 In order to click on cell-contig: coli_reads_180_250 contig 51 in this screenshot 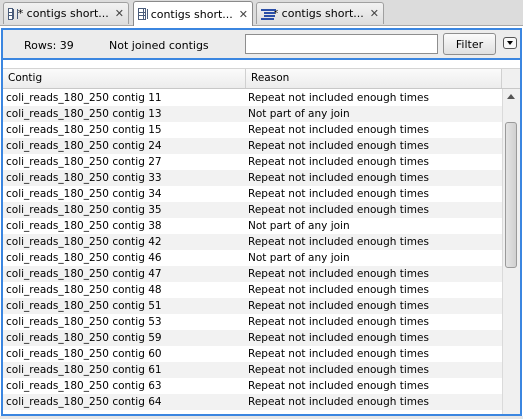, I will do `click(84, 306)`.